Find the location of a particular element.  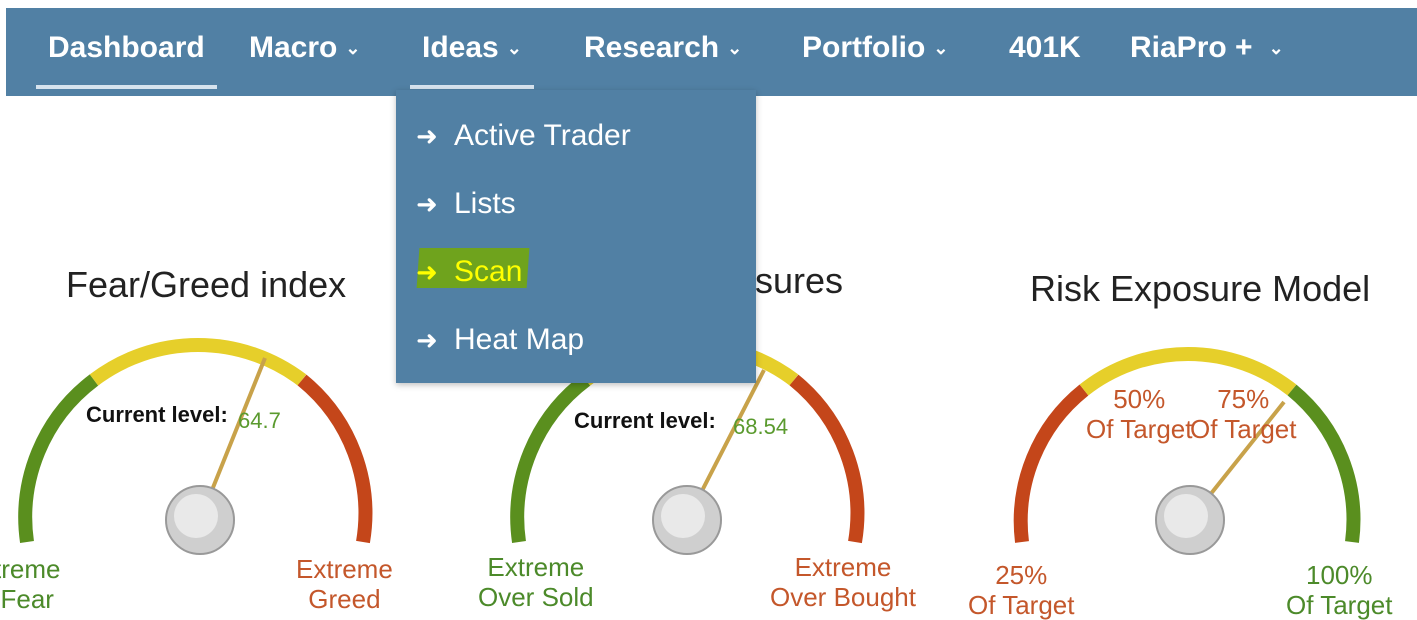

menu-item-active-trader: ➜ Active Trader is located at coordinates (523, 136).